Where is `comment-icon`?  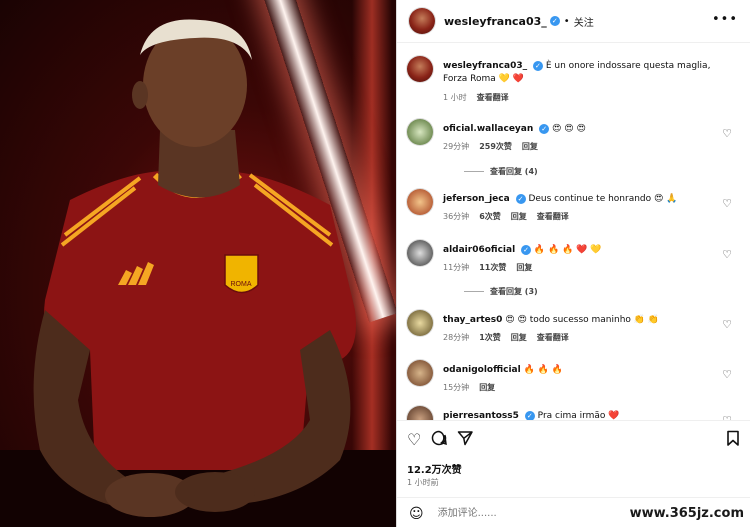
comment-icon is located at coordinates (439, 440).